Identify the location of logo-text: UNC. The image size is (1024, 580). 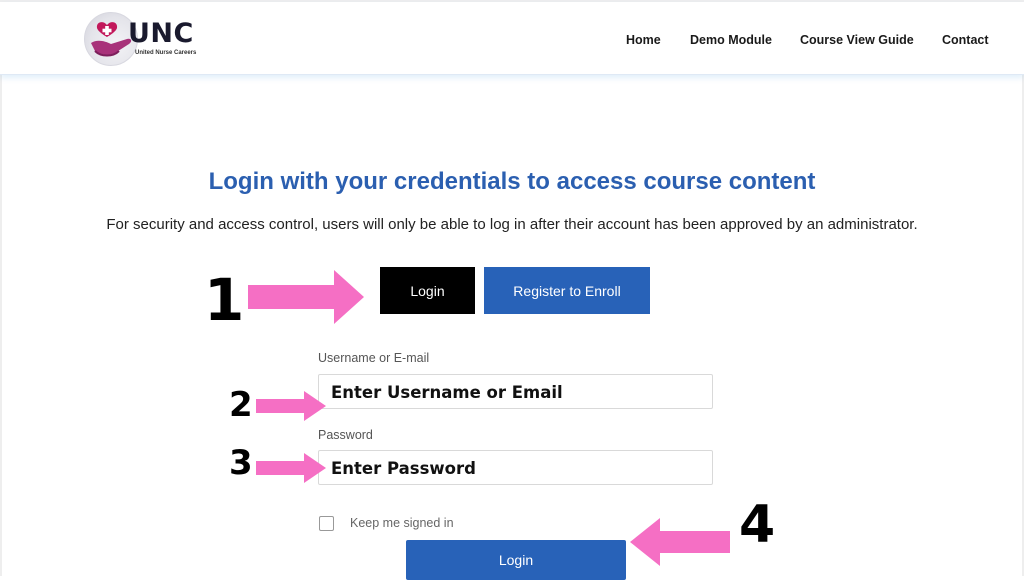
(161, 33).